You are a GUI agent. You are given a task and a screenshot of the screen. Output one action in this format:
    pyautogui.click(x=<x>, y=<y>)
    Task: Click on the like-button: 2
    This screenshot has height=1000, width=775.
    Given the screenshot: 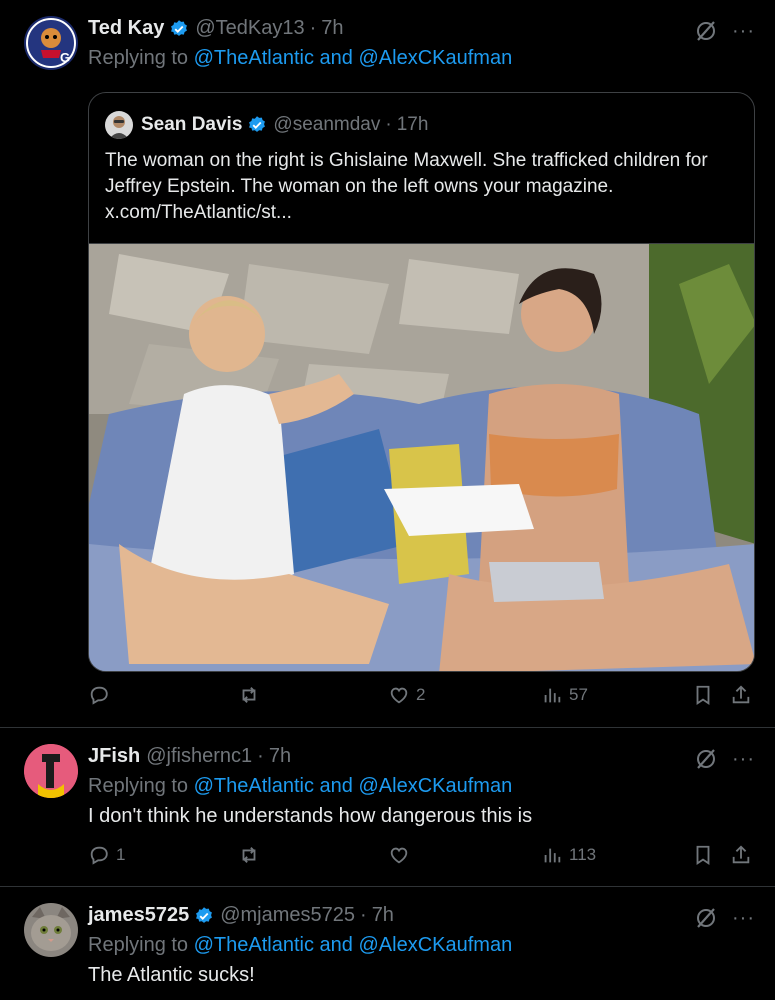 What is the action you would take?
    pyautogui.click(x=406, y=695)
    